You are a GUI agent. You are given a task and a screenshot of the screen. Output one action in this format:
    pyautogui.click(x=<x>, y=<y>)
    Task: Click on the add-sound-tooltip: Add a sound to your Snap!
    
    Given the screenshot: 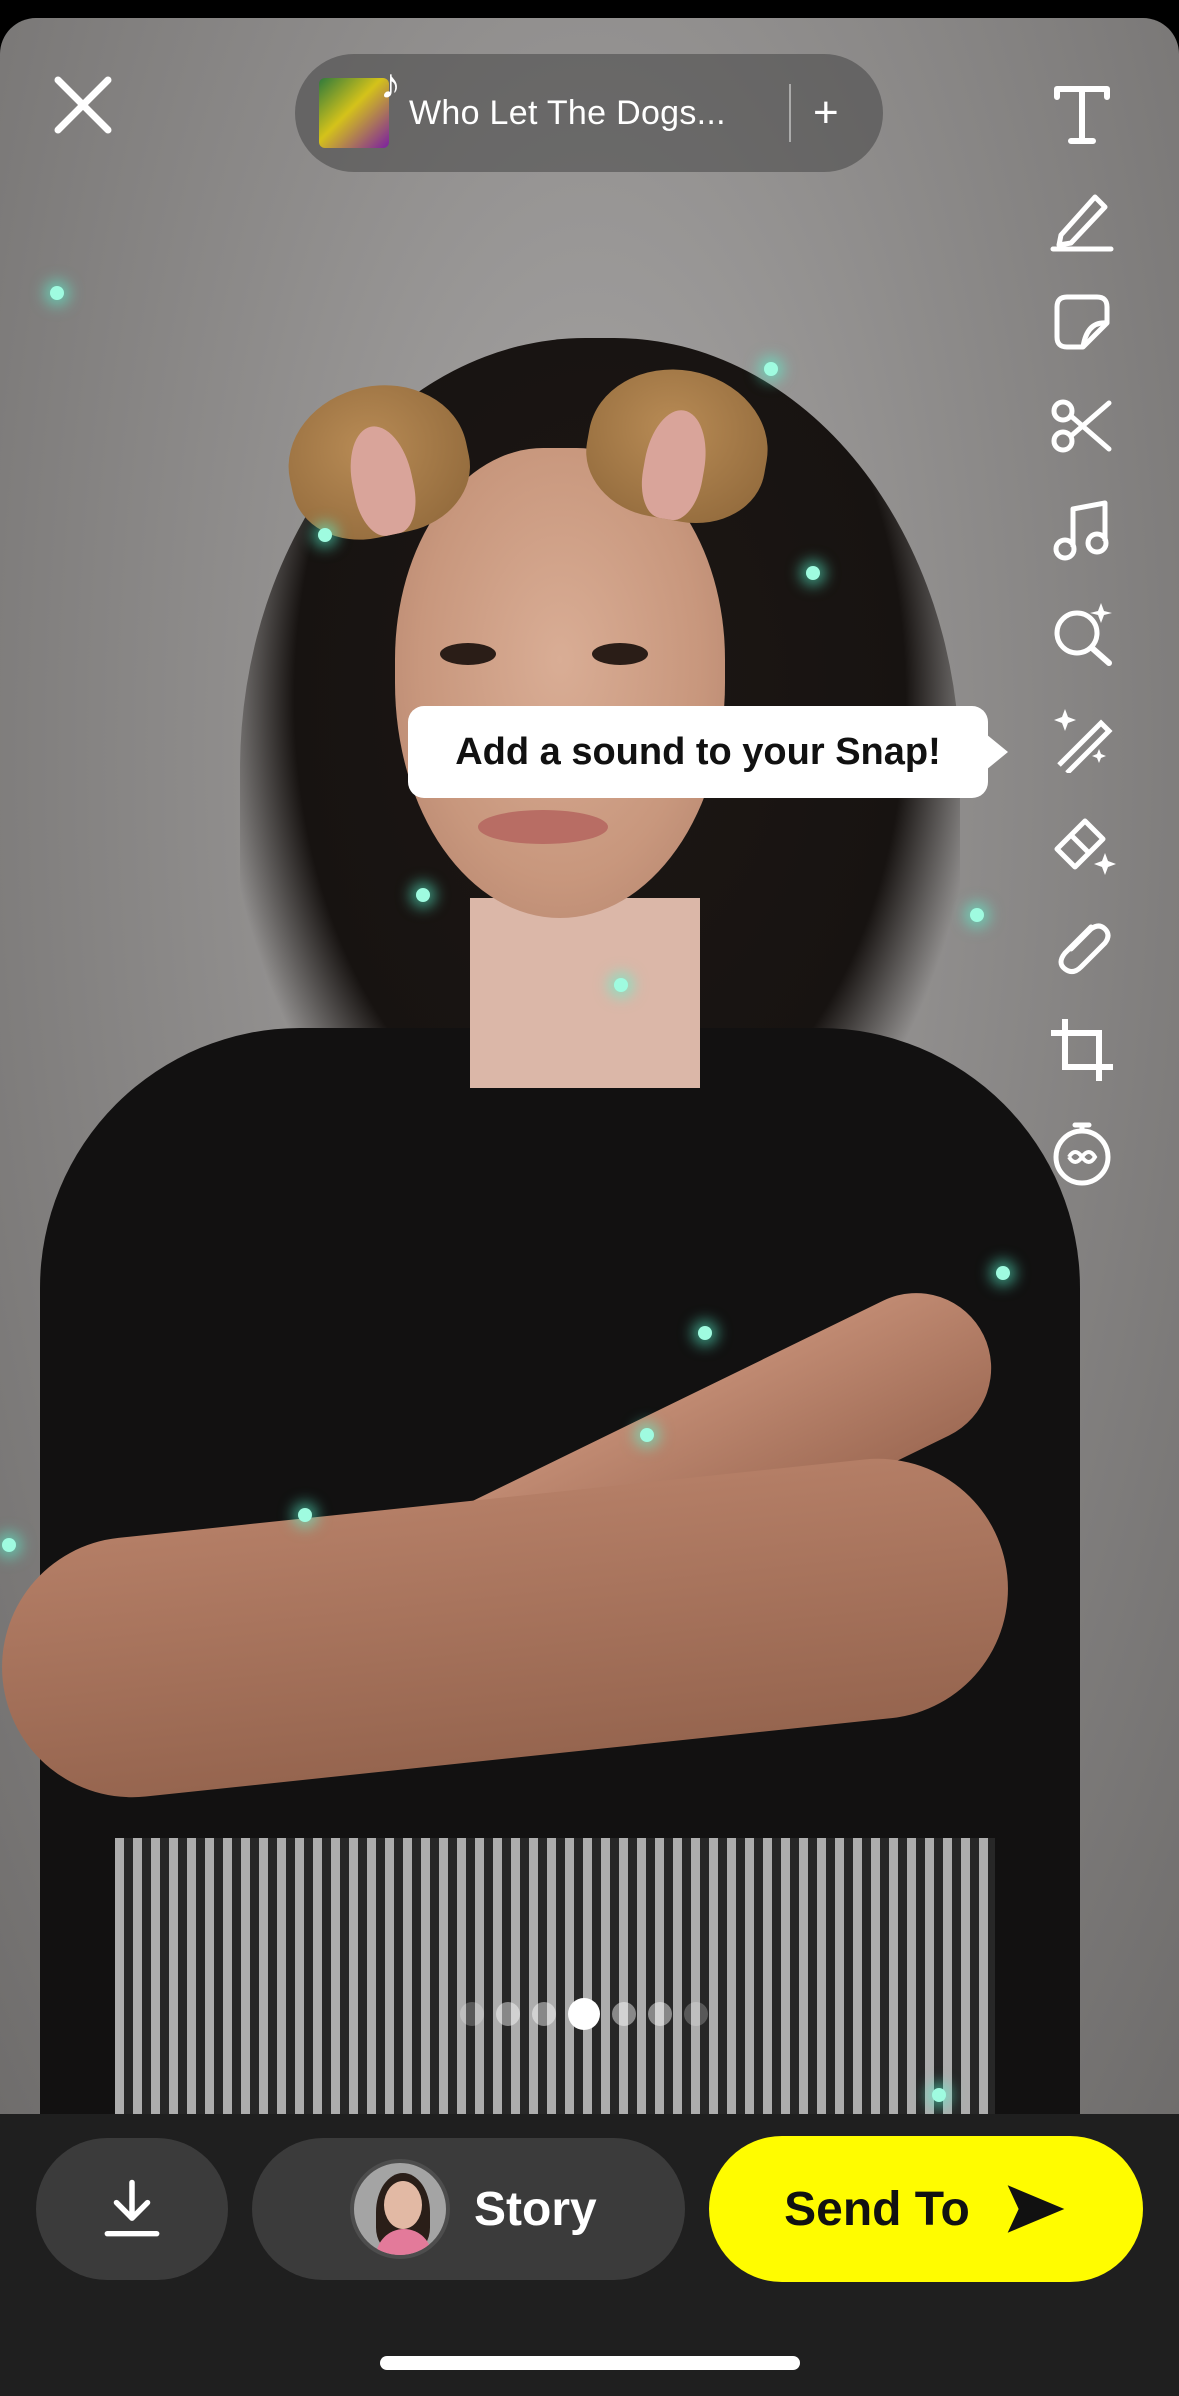 What is the action you would take?
    pyautogui.click(x=708, y=752)
    